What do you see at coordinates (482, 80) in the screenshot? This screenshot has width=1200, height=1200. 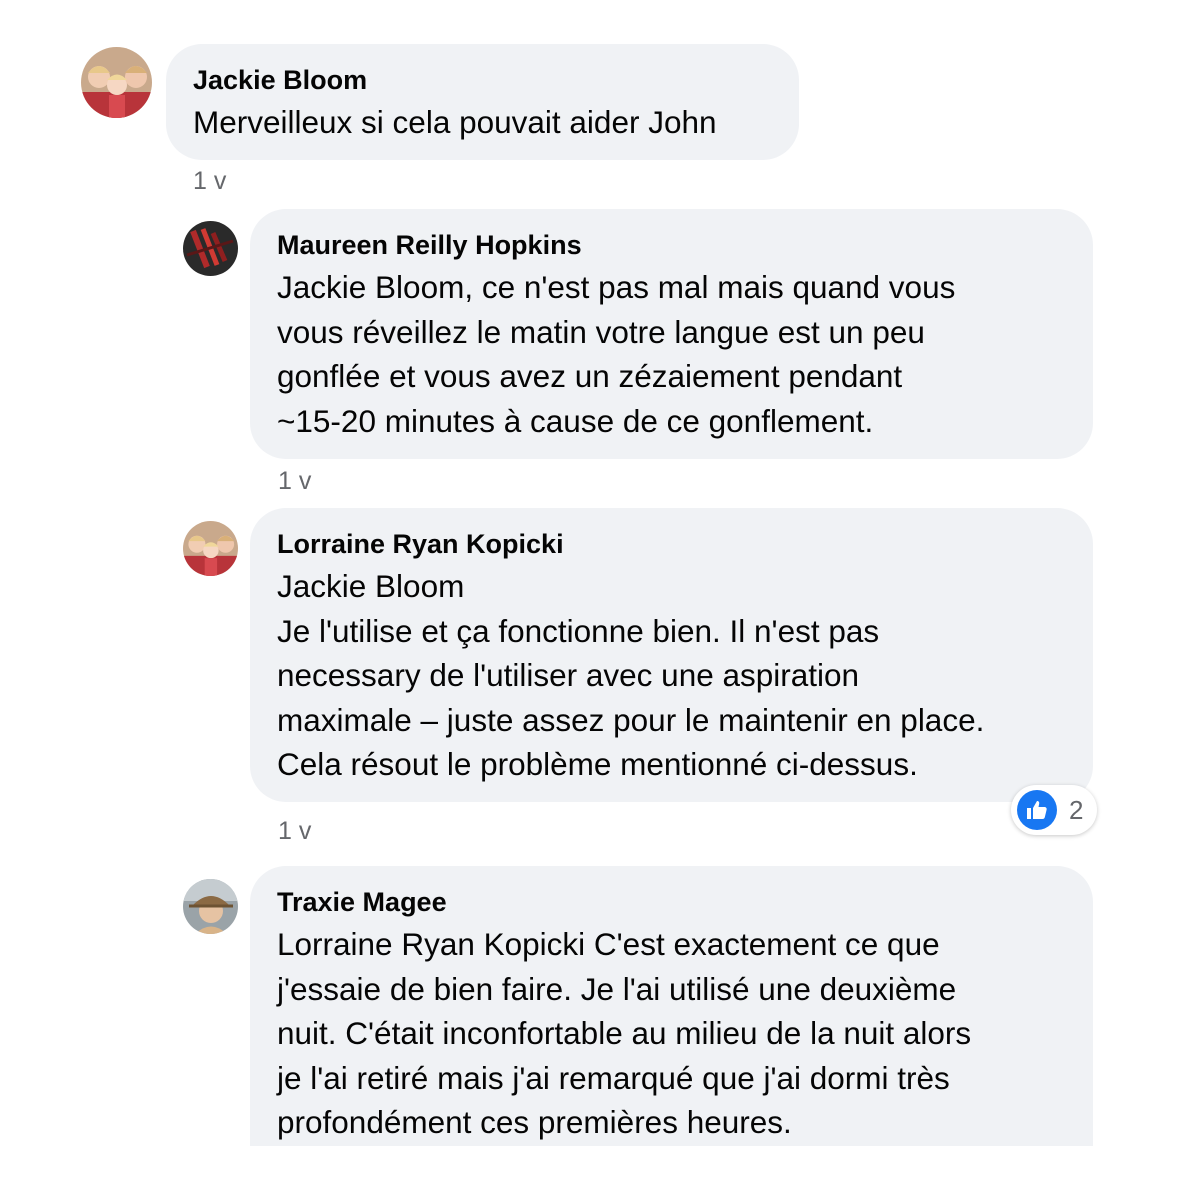 I see `comment-author: Jackie Bloom` at bounding box center [482, 80].